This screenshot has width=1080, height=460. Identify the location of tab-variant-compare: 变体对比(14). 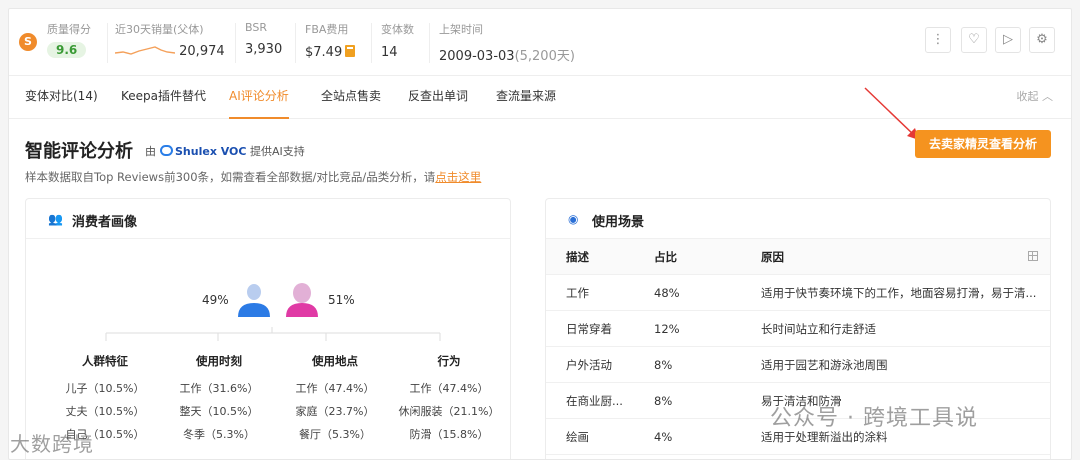
(61, 97).